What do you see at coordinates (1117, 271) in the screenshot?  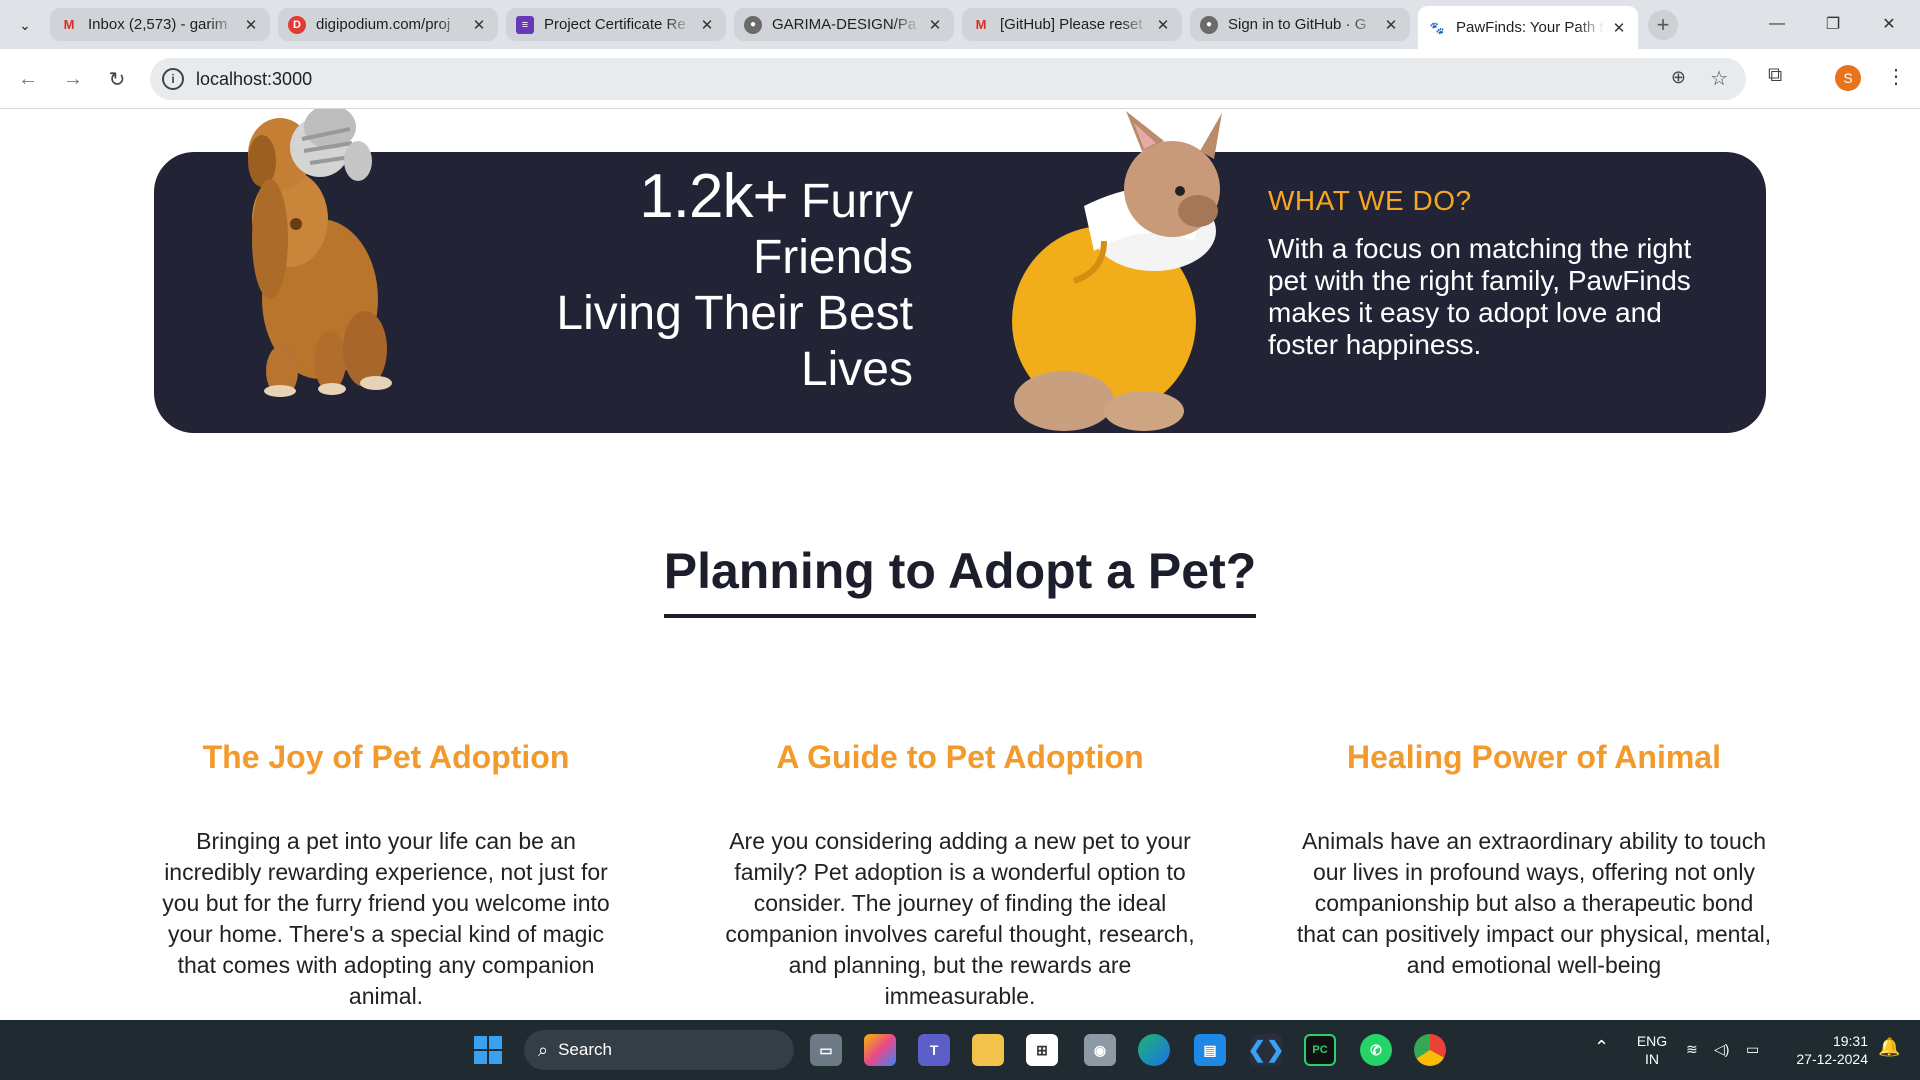 I see `french-bulldog-image` at bounding box center [1117, 271].